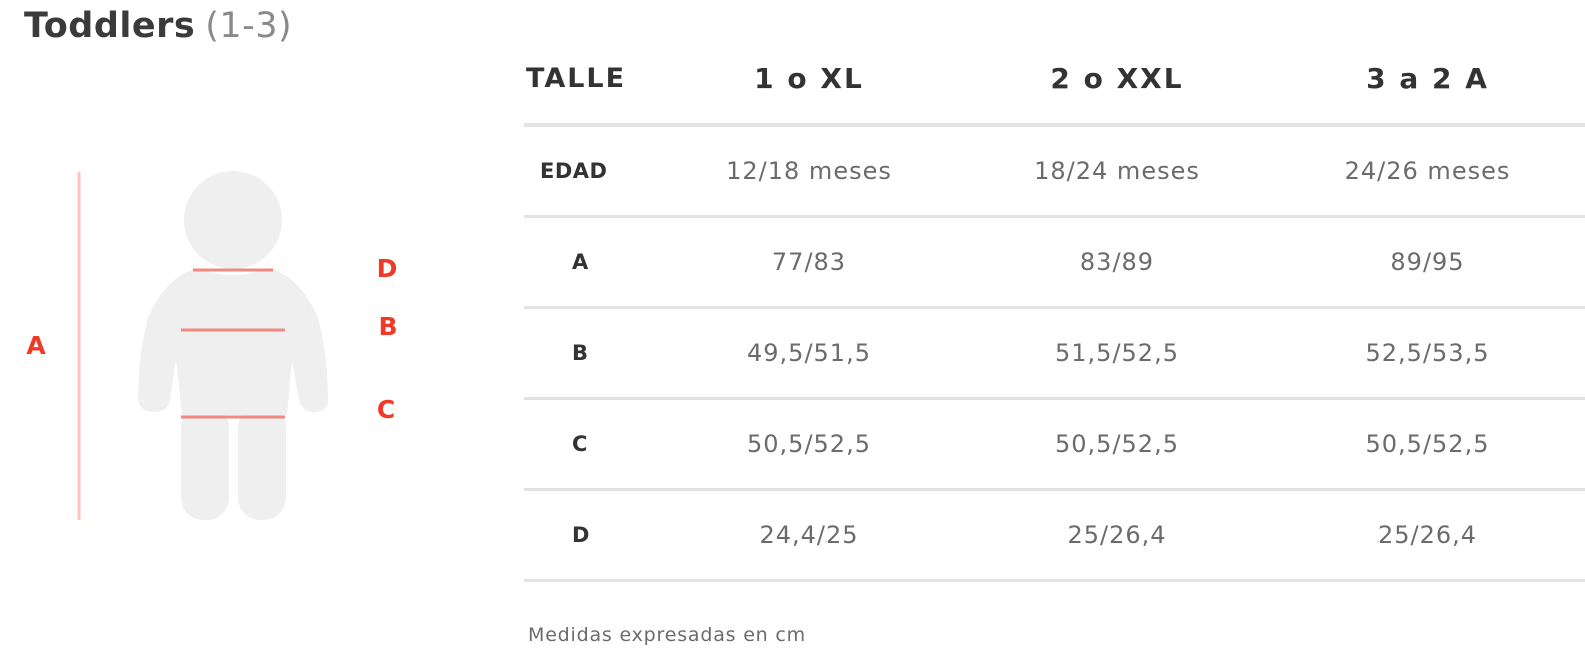  I want to click on table-row: D 24,4/25 25/26,4 25/26,4, so click(1054, 535).